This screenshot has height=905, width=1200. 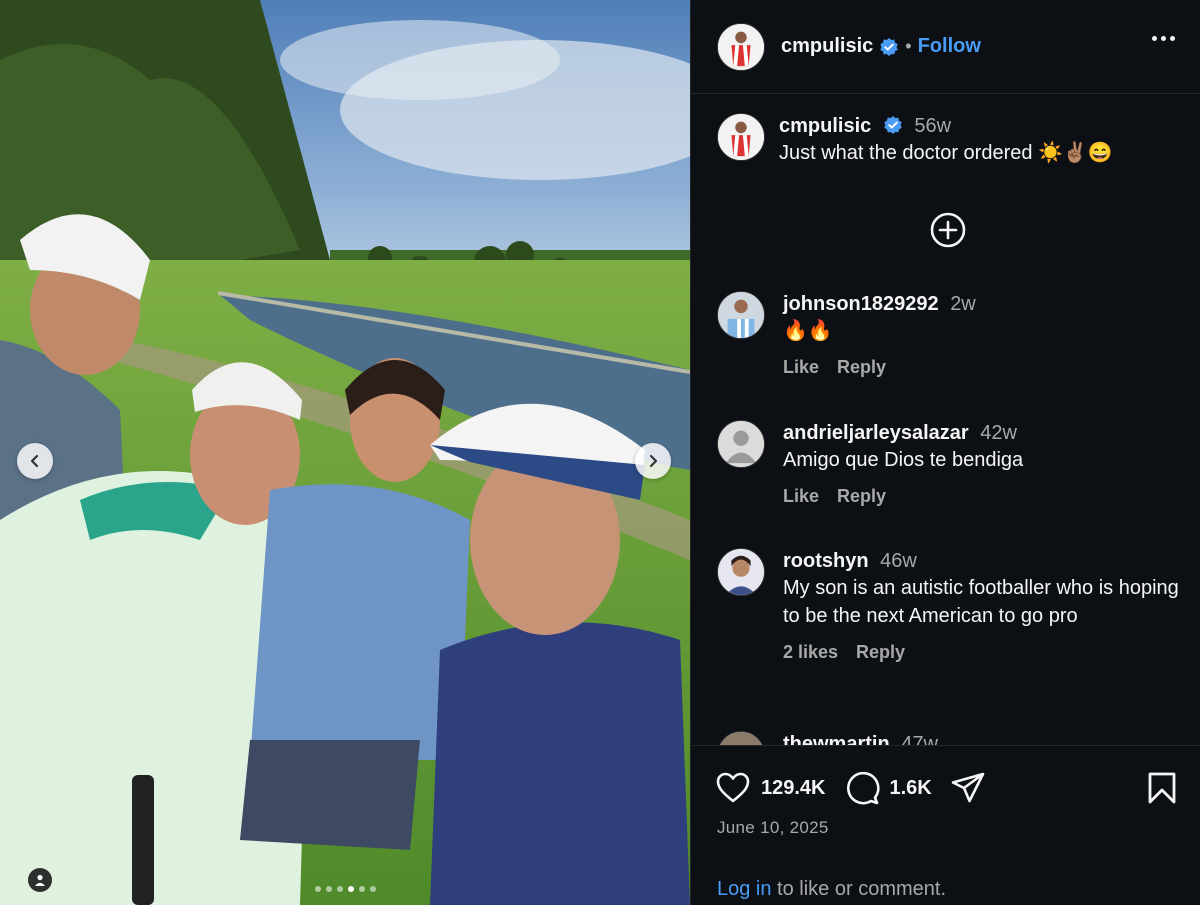 What do you see at coordinates (350, 889) in the screenshot?
I see `carousel-dot-active` at bounding box center [350, 889].